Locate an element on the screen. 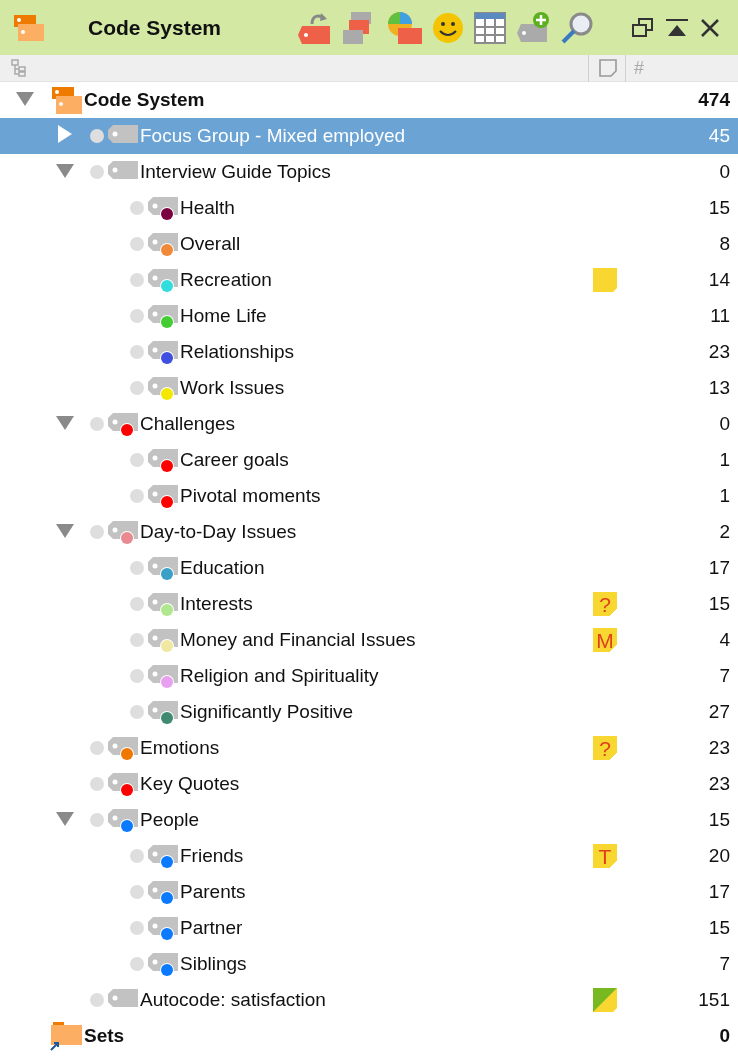 This screenshot has height=1062, width=738. code-label: Pivotal moments is located at coordinates (250, 496).